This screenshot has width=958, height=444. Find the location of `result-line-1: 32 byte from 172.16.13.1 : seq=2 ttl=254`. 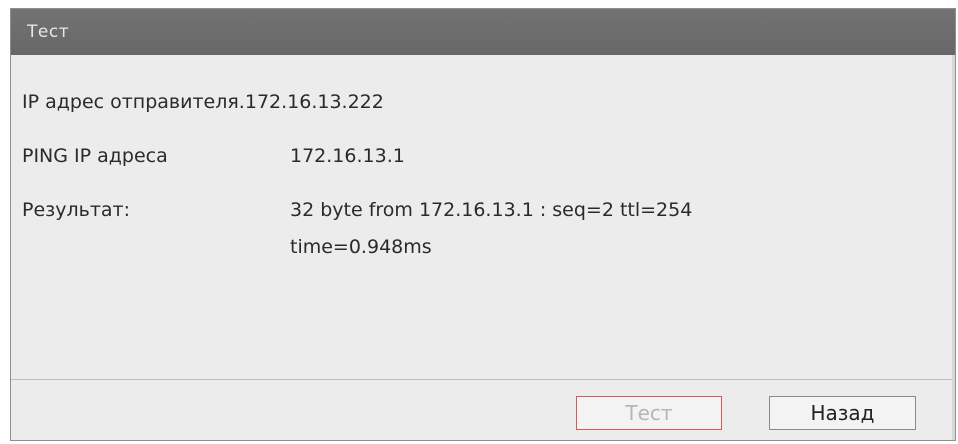

result-line-1: 32 byte from 172.16.13.1 : seq=2 ttl=254 is located at coordinates (491, 210).